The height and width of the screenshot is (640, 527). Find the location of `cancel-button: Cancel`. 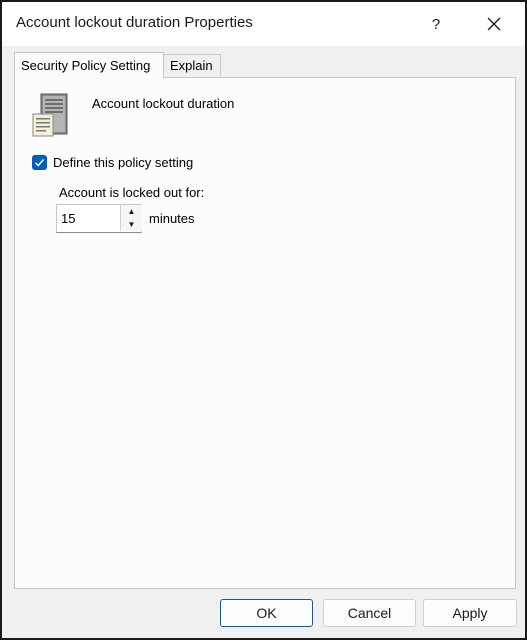

cancel-button: Cancel is located at coordinates (369, 613).